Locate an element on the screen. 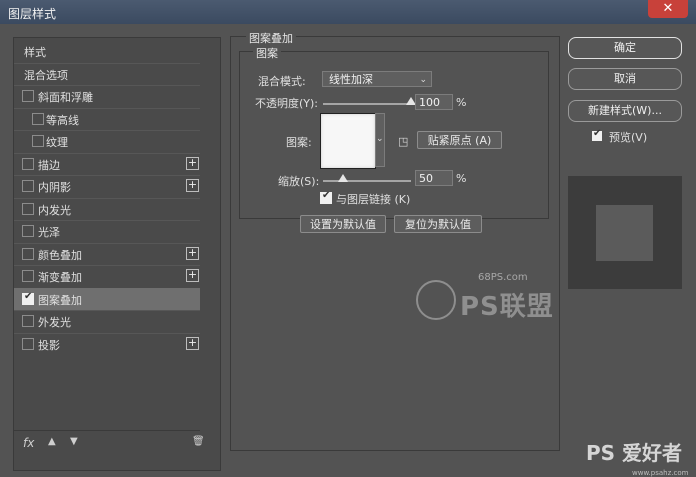 The height and width of the screenshot is (477, 696). snap-to-origin-button: 贴紧原点 (A) is located at coordinates (459, 140).